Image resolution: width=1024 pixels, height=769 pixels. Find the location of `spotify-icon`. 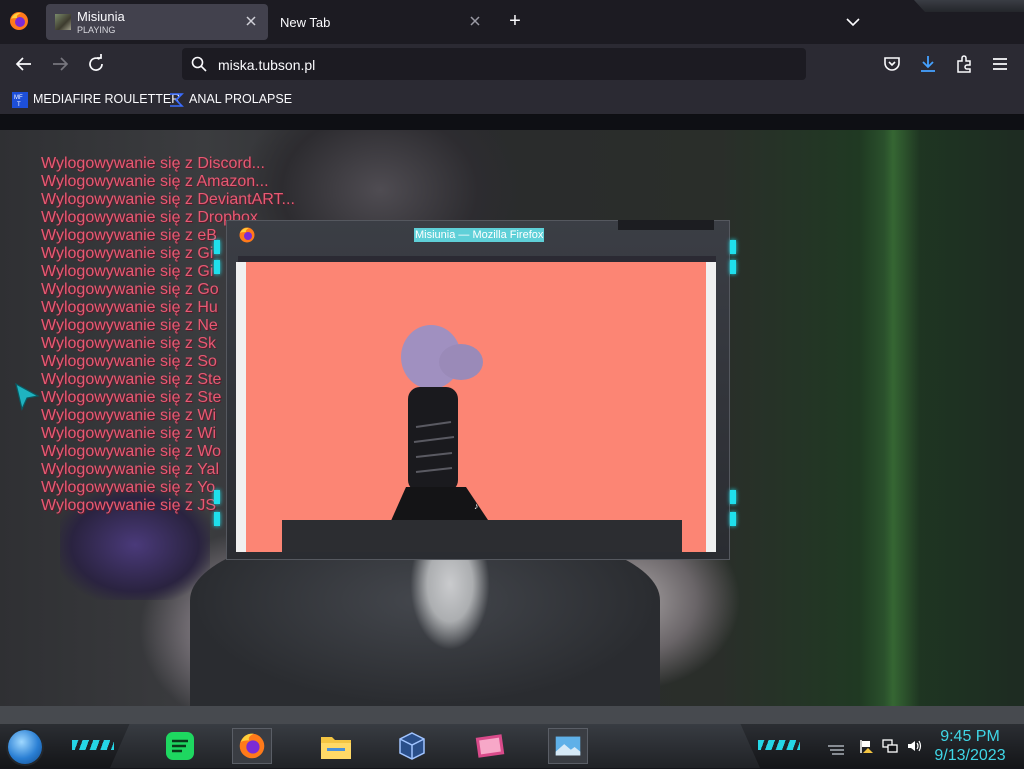

spotify-icon is located at coordinates (180, 746).